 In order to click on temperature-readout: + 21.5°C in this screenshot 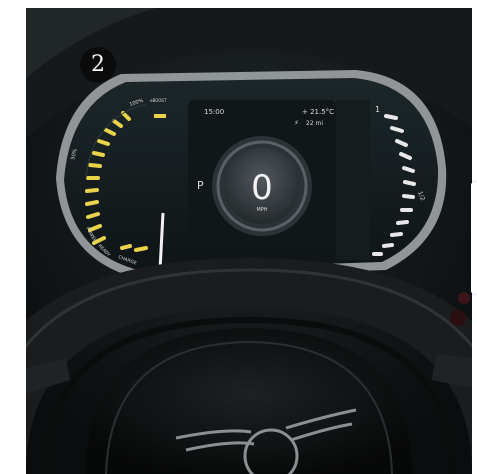, I will do `click(318, 112)`.